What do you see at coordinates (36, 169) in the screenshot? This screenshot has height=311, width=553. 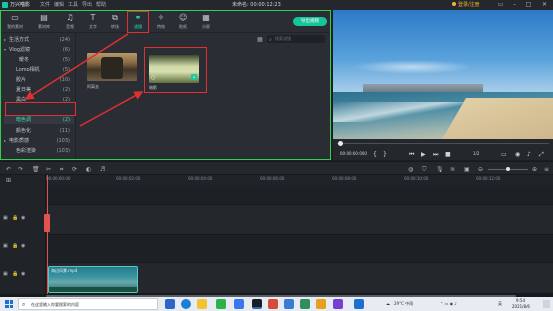 I see `delete-icon: 🗑` at bounding box center [36, 169].